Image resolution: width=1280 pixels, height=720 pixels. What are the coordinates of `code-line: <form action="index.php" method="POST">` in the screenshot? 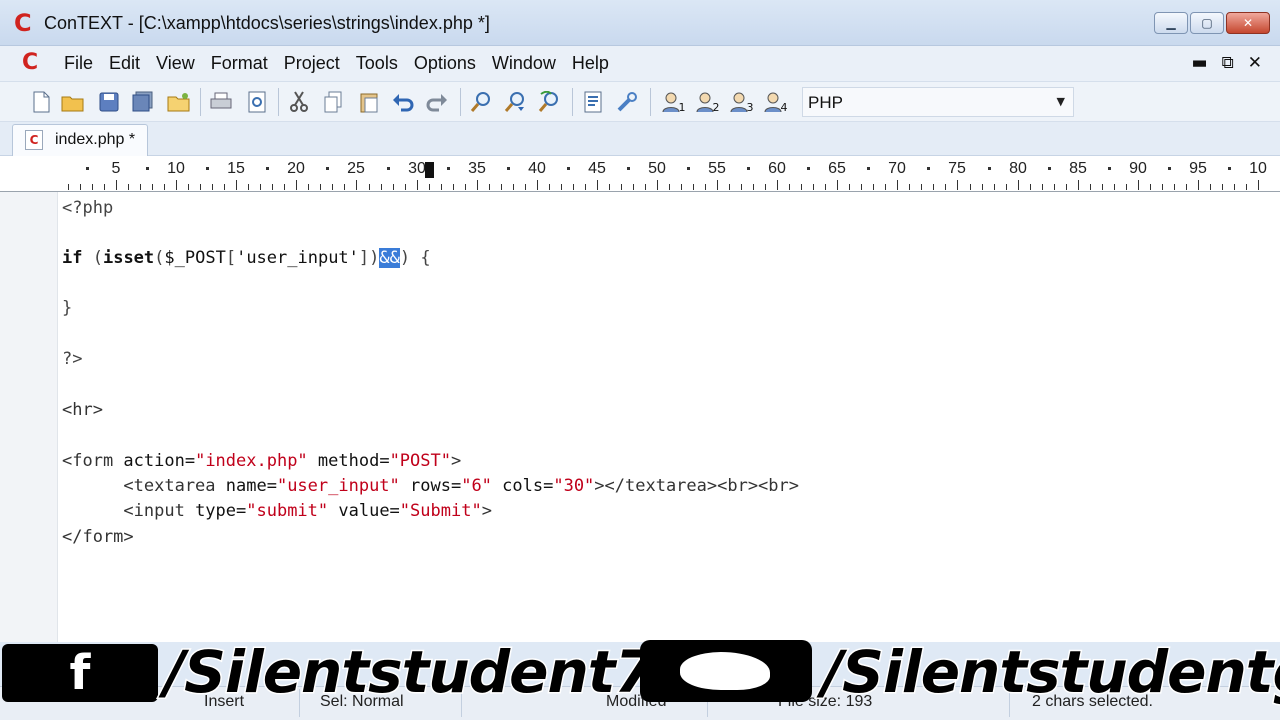 It's located at (261, 461).